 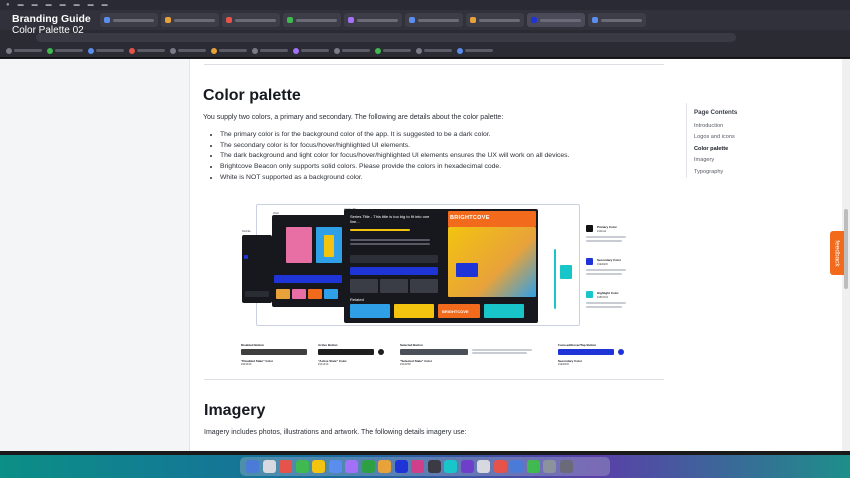 What do you see at coordinates (323, 364) in the screenshot?
I see `active-button-hex: #1F1F1F` at bounding box center [323, 364].